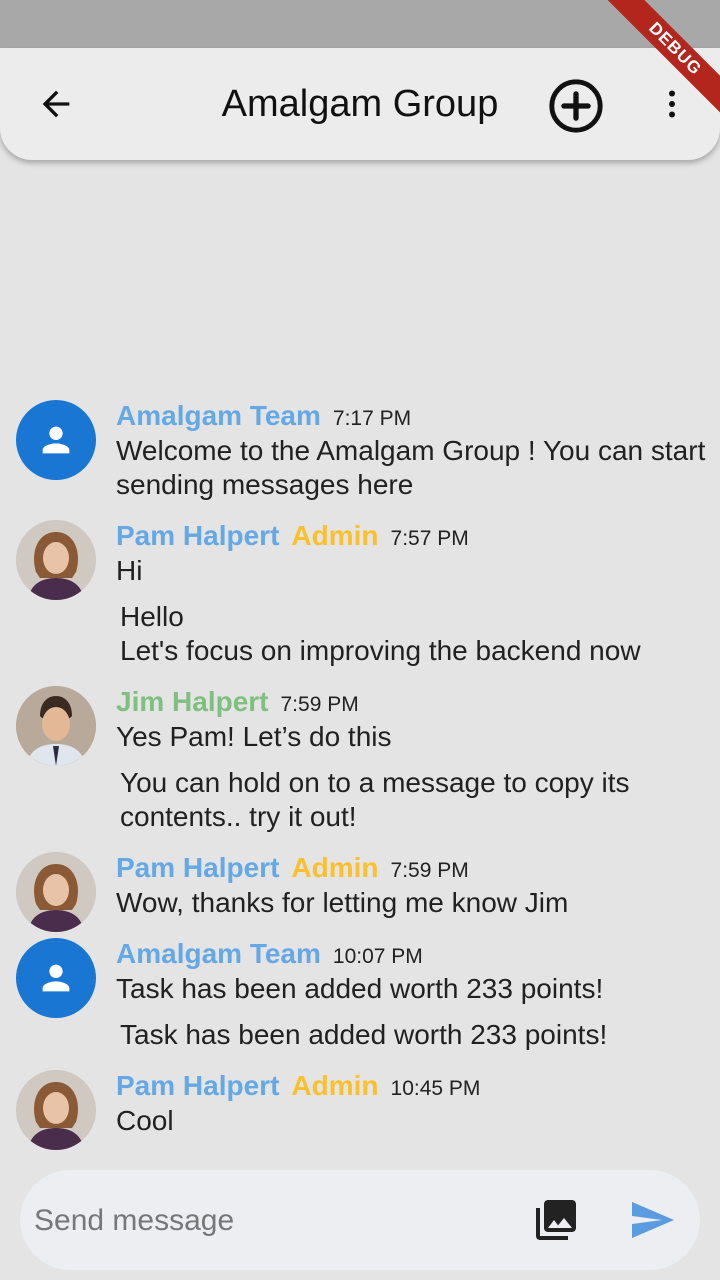 The image size is (720, 1280). I want to click on sender-name: Jim Halpert, so click(192, 701).